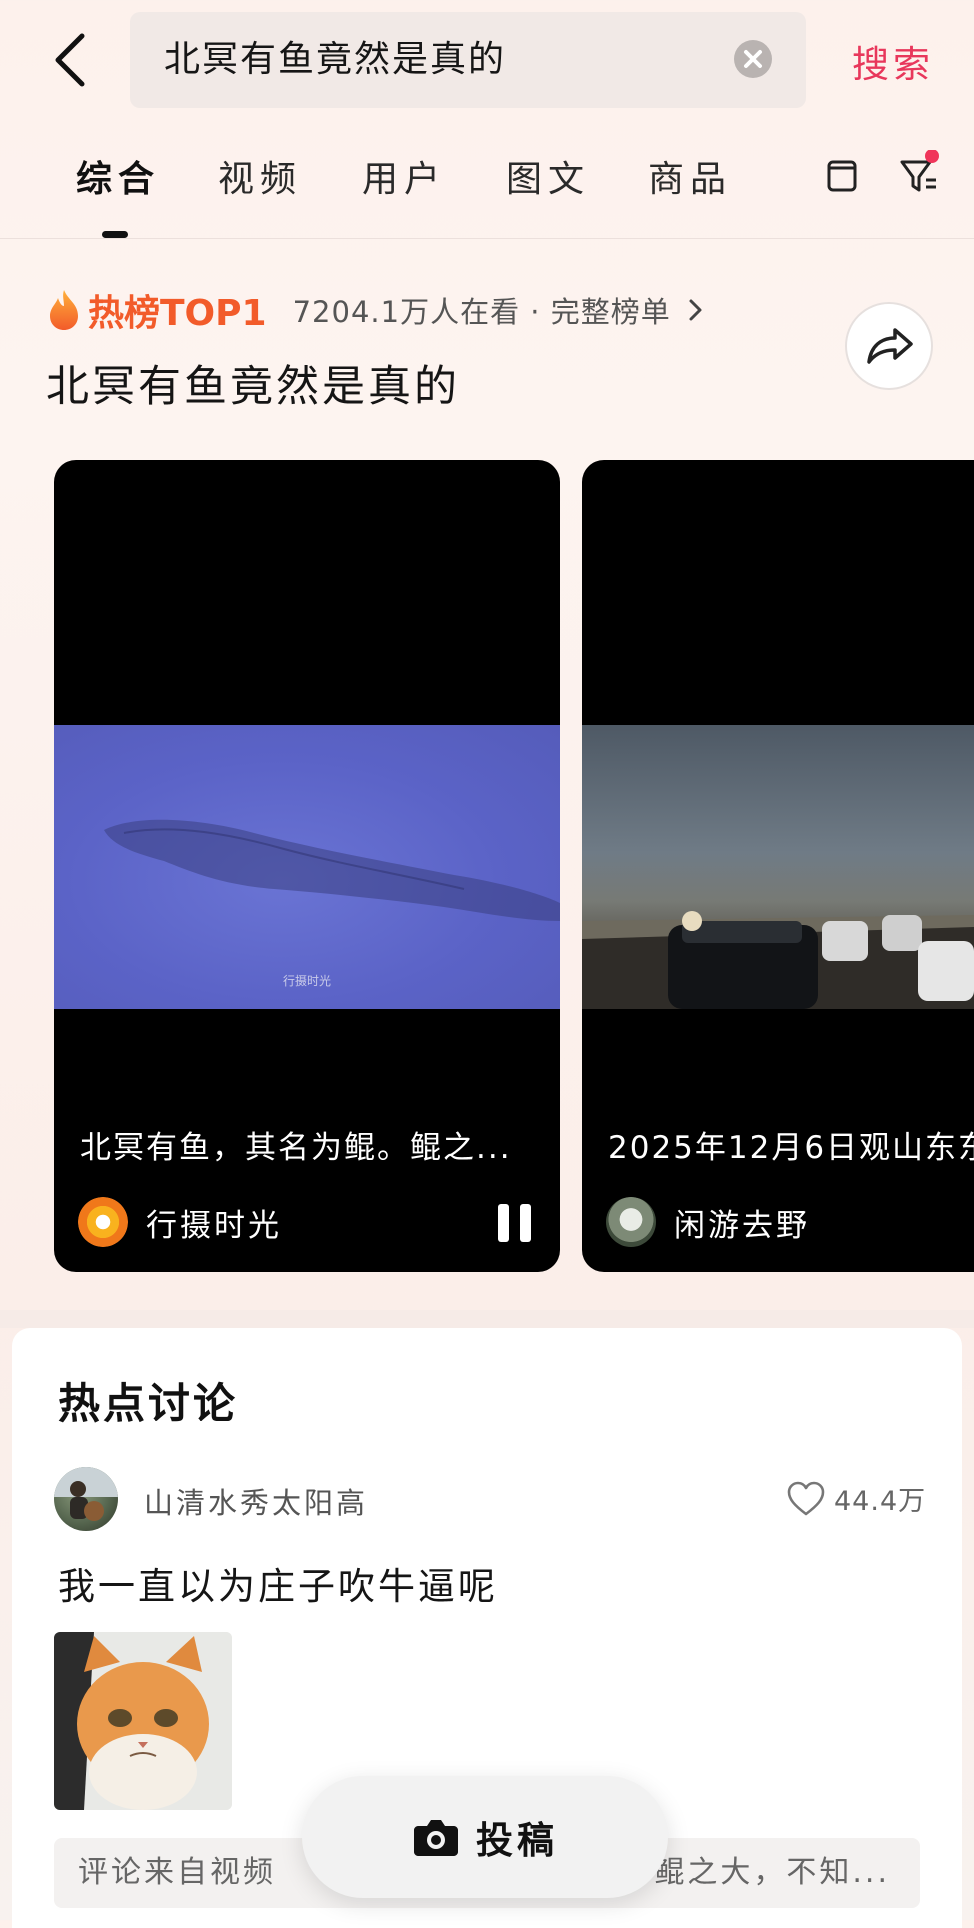  What do you see at coordinates (690, 176) in the screenshot?
I see `tab-products: 商品` at bounding box center [690, 176].